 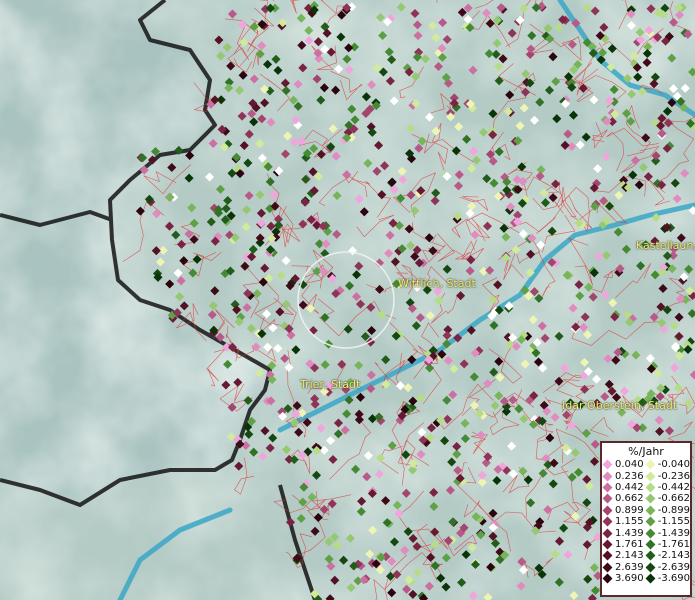 I want to click on legend-entry: 0.442, so click(x=623, y=487).